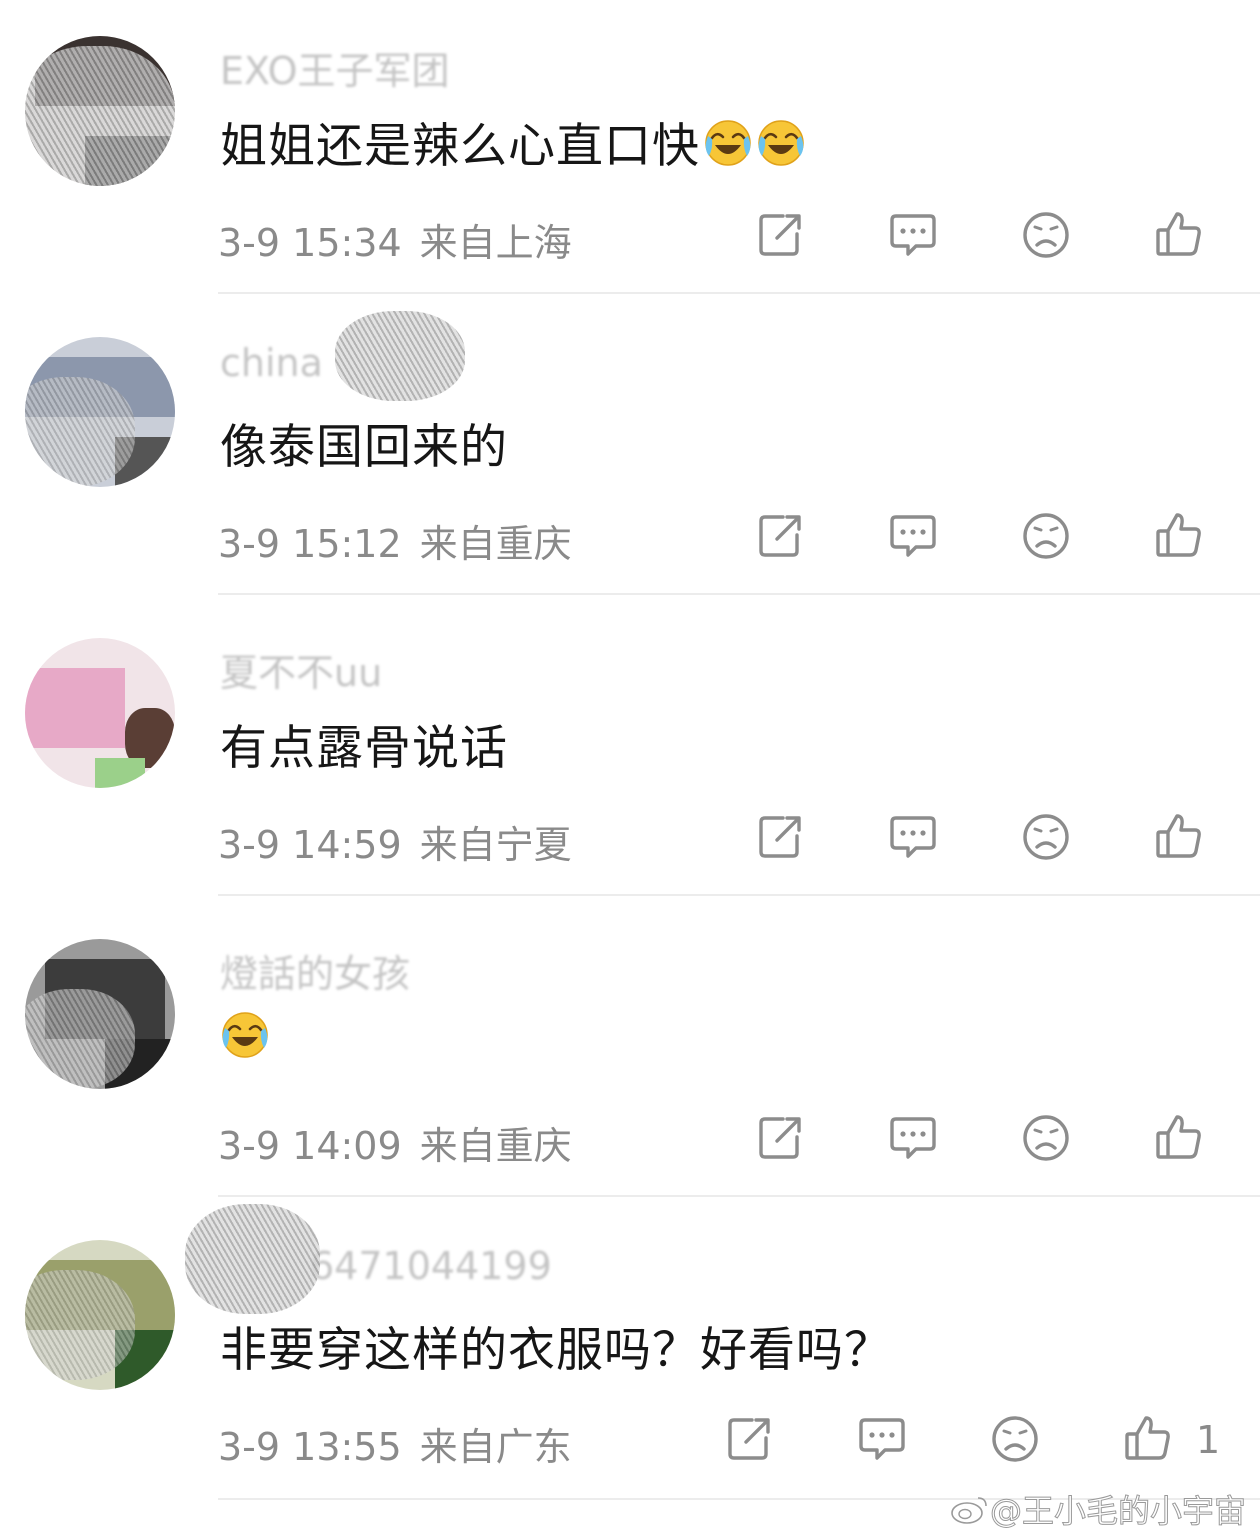  I want to click on username: 燈話的女孩, so click(315, 970).